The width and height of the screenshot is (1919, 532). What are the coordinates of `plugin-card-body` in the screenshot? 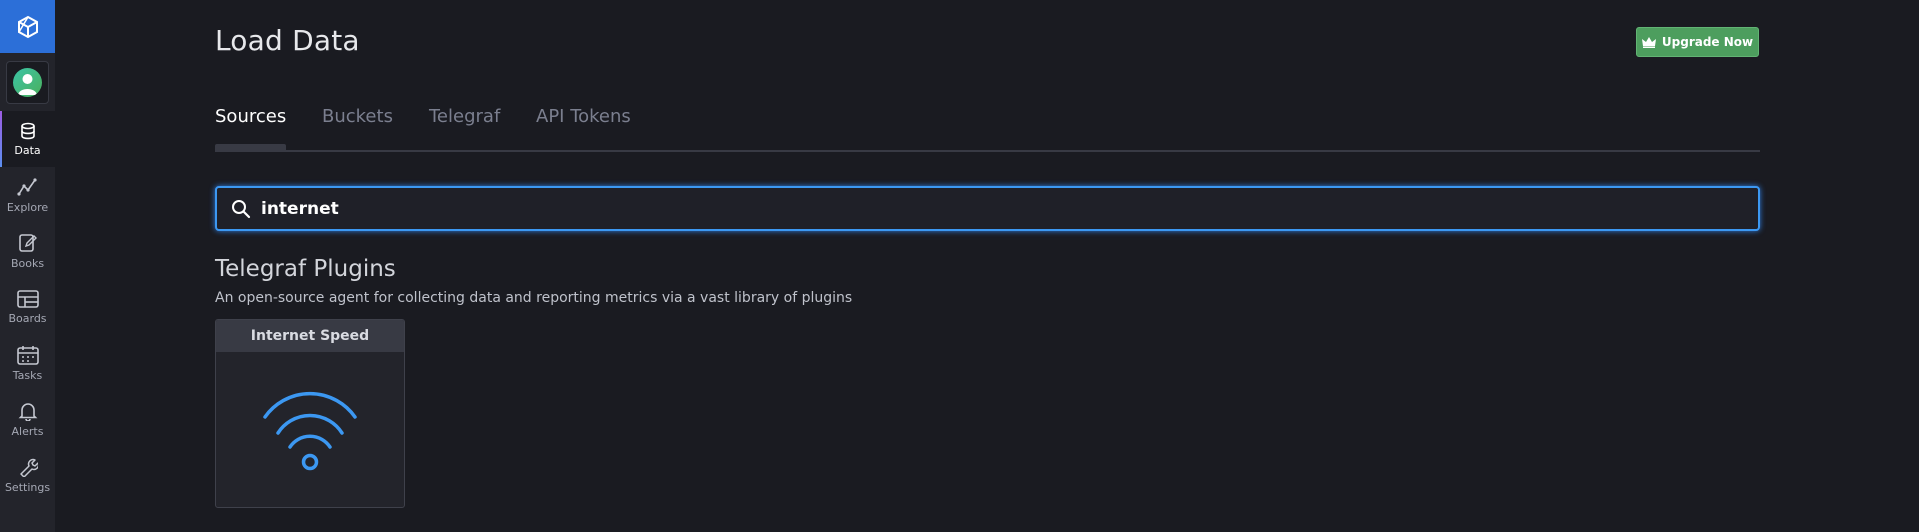 It's located at (310, 429).